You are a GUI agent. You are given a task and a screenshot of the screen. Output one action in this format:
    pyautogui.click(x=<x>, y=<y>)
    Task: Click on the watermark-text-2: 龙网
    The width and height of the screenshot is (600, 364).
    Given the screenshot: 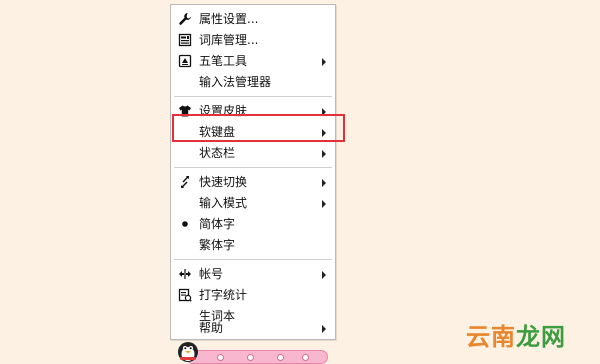 What is the action you would take?
    pyautogui.click(x=541, y=337)
    